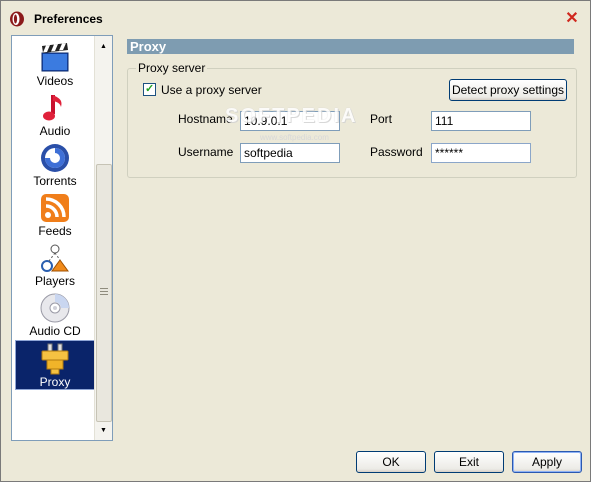 Image resolution: width=591 pixels, height=482 pixels. I want to click on sidebar-scrollbar: ▲ ▼, so click(103, 238).